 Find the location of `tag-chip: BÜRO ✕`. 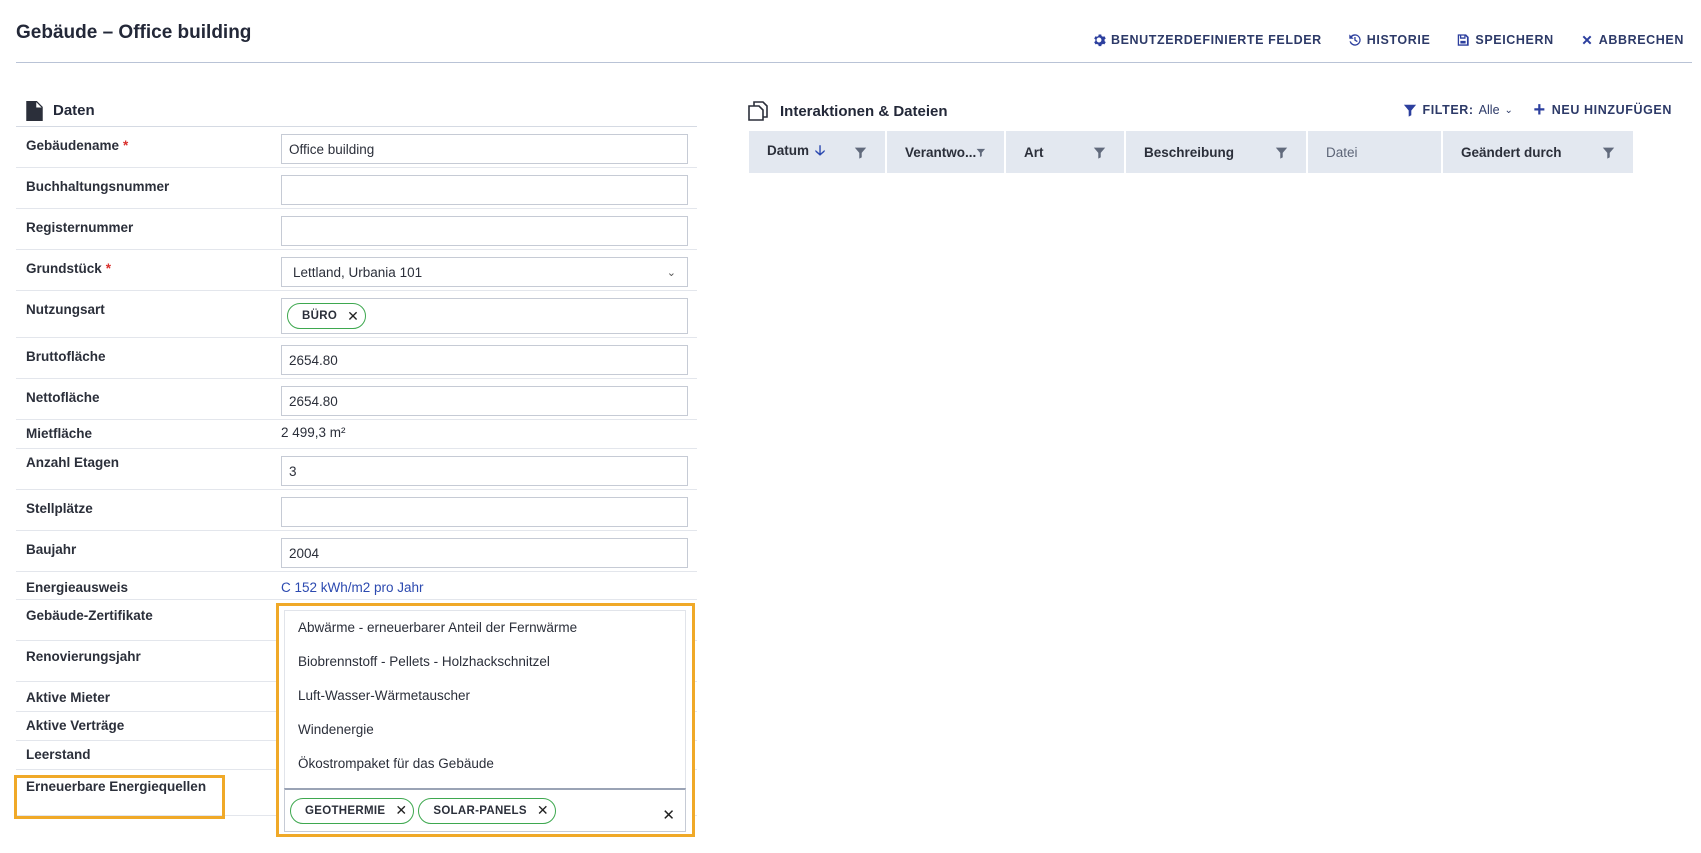

tag-chip: BÜRO ✕ is located at coordinates (327, 316).